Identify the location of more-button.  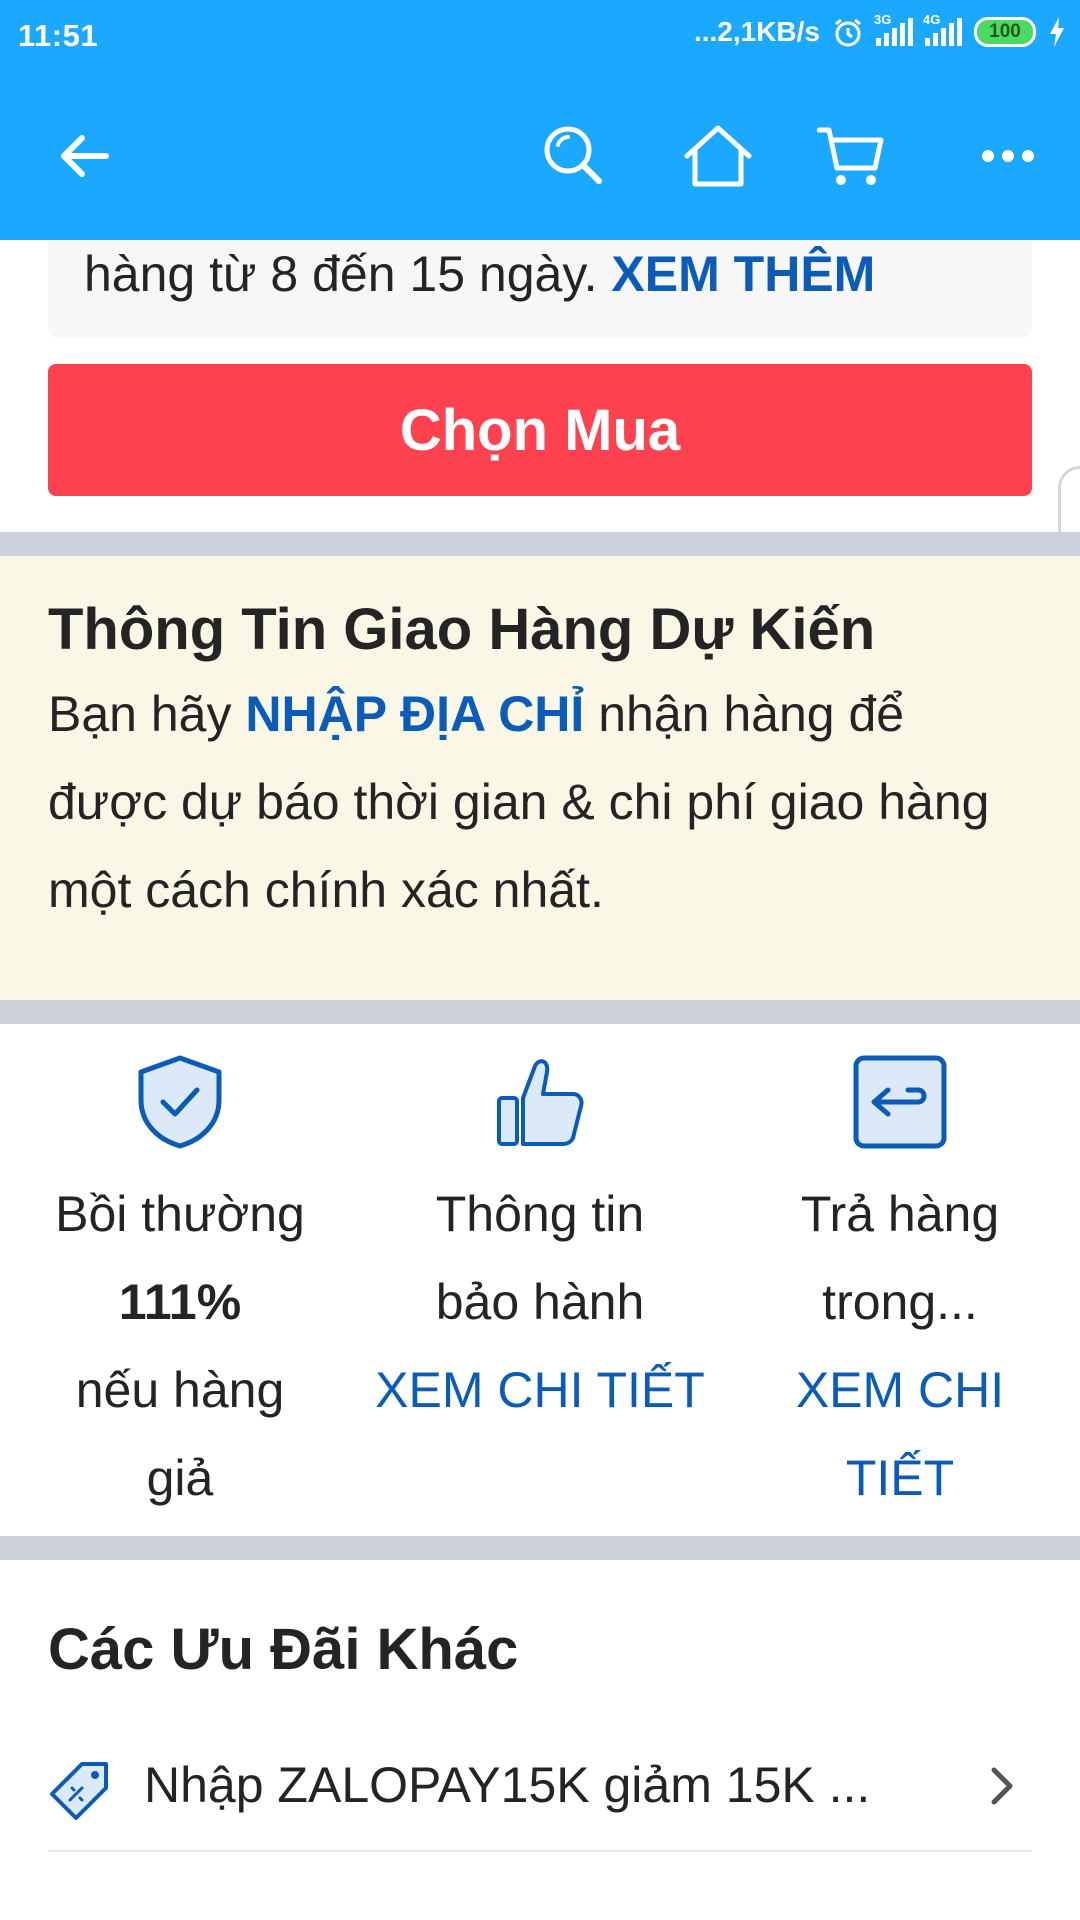
(1008, 156).